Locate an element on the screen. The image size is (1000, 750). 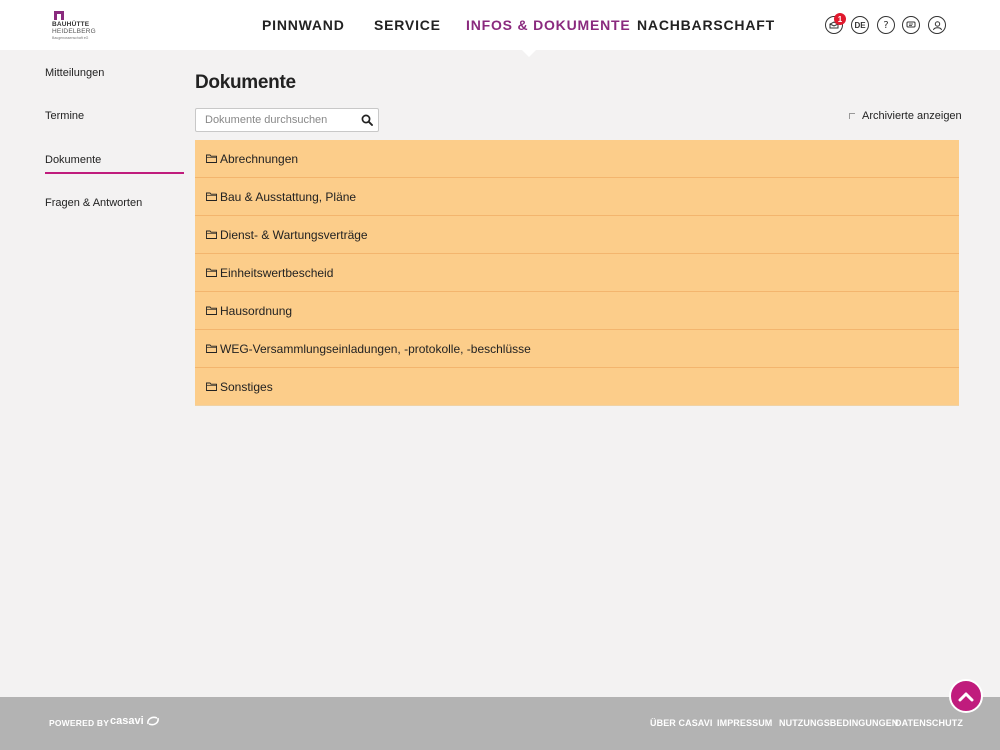
archived-checkbox is located at coordinates (852, 115).